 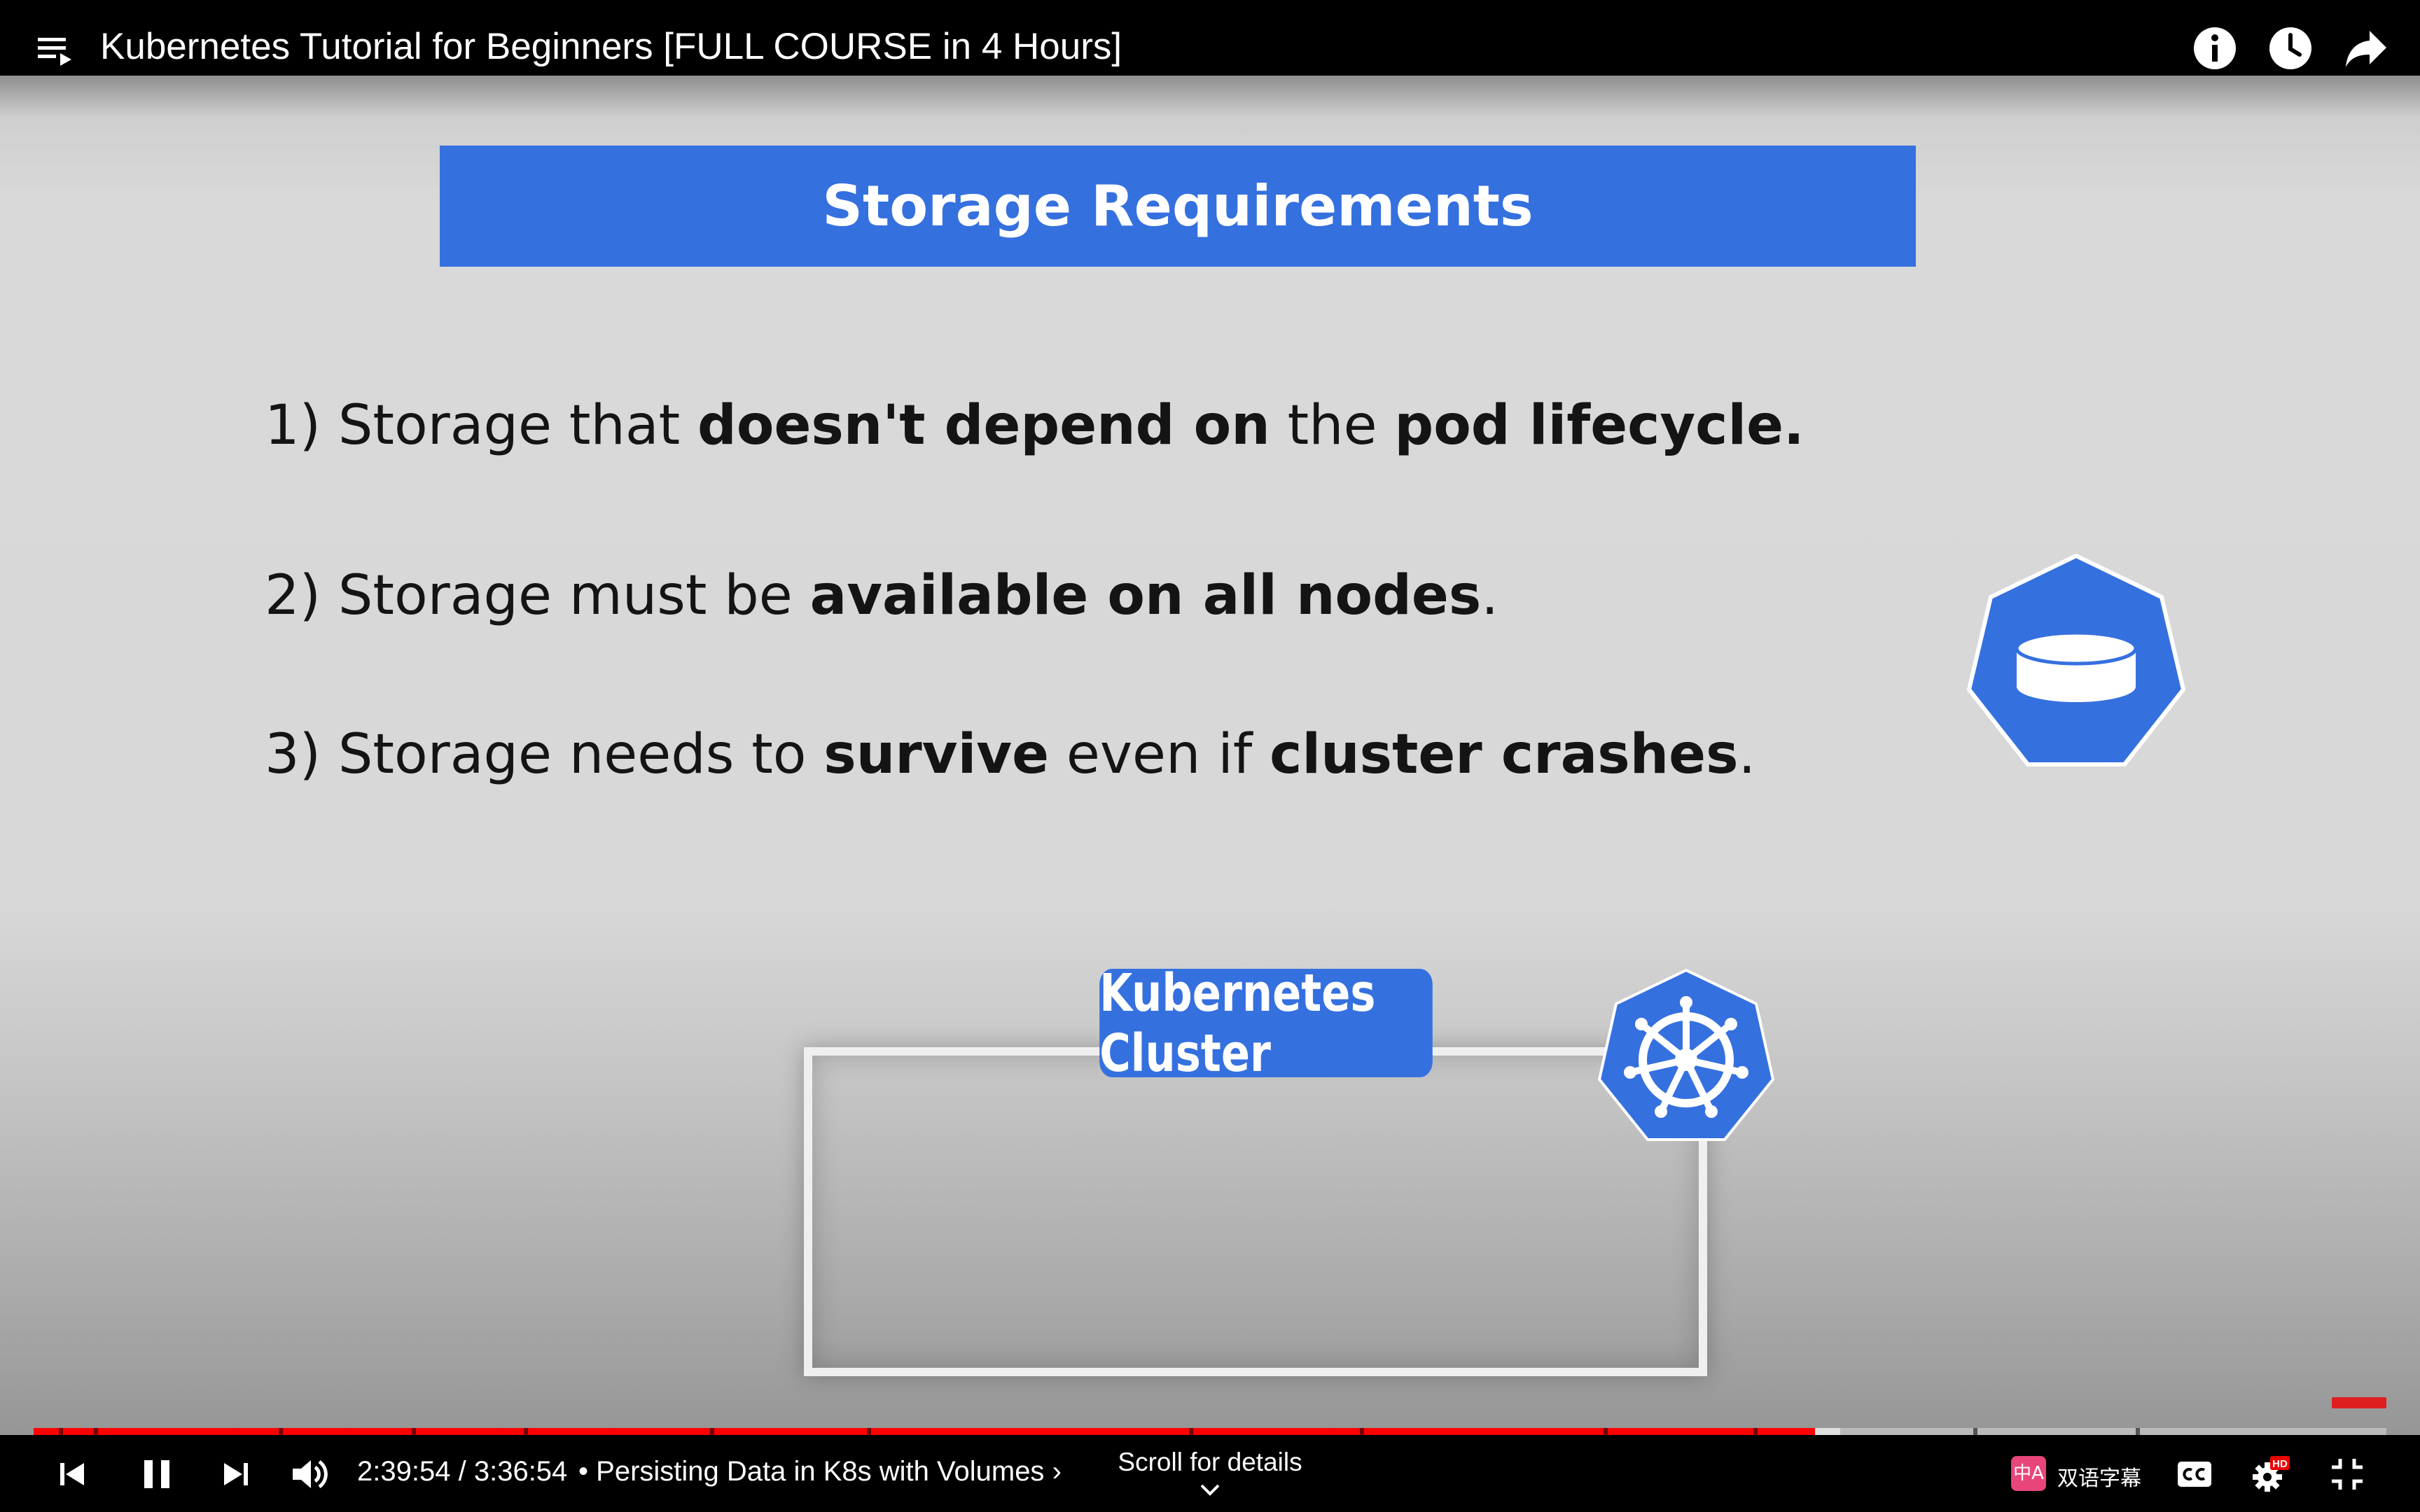 What do you see at coordinates (293, 595) in the screenshot?
I see `requirement-number: 2)` at bounding box center [293, 595].